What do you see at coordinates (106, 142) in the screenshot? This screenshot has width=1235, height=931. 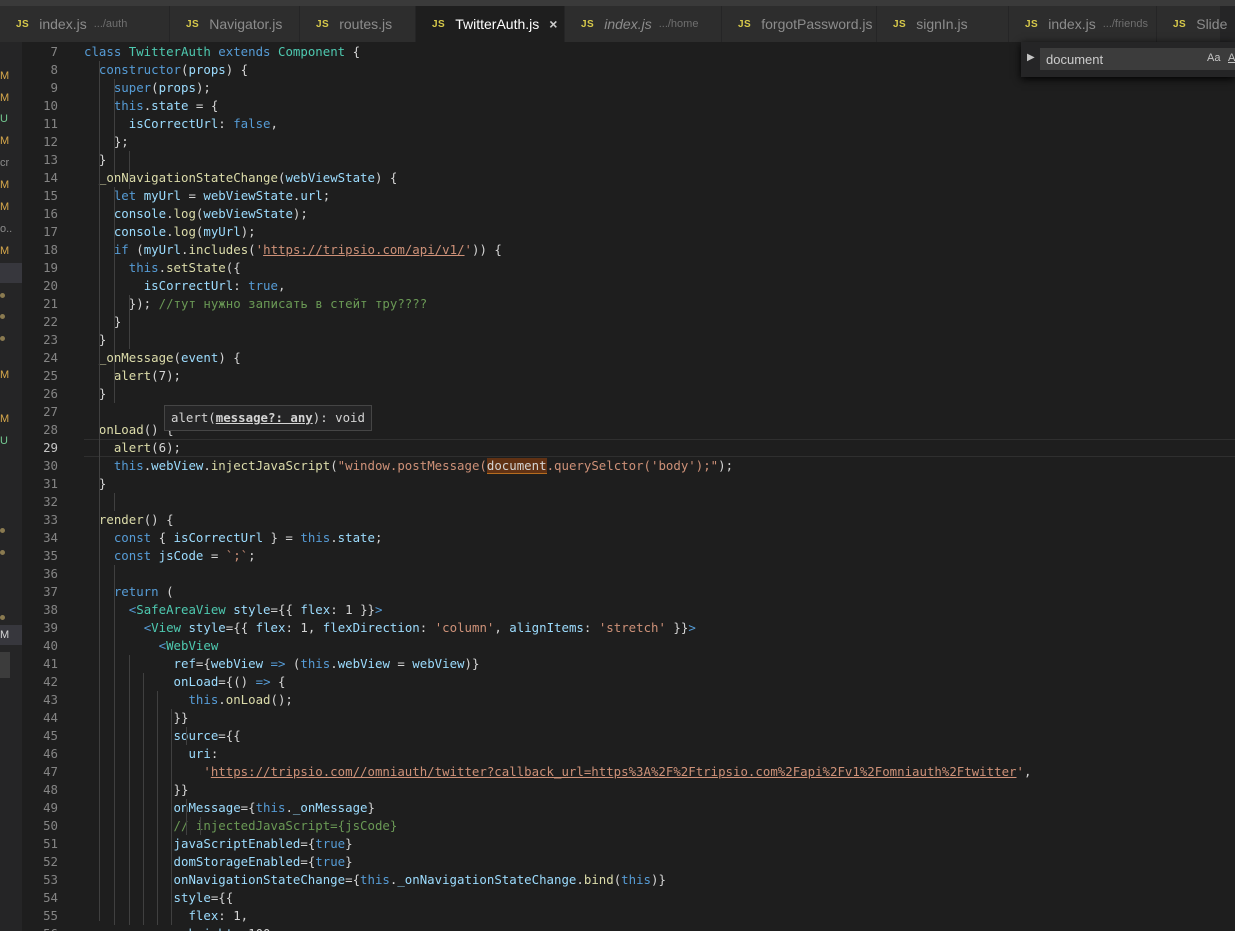 I see `code-text: };` at bounding box center [106, 142].